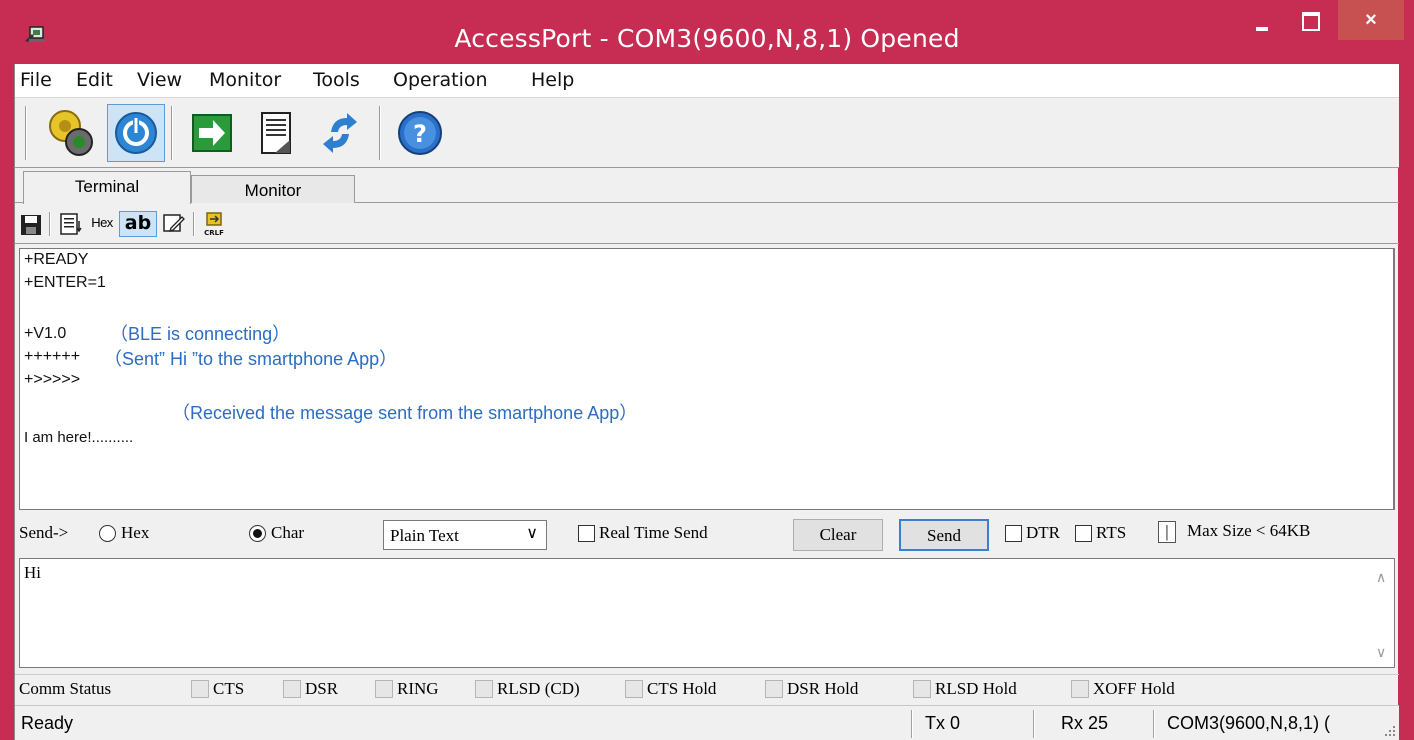  Describe the element at coordinates (1013, 533) in the screenshot. I see `dtr-checkbox` at that location.